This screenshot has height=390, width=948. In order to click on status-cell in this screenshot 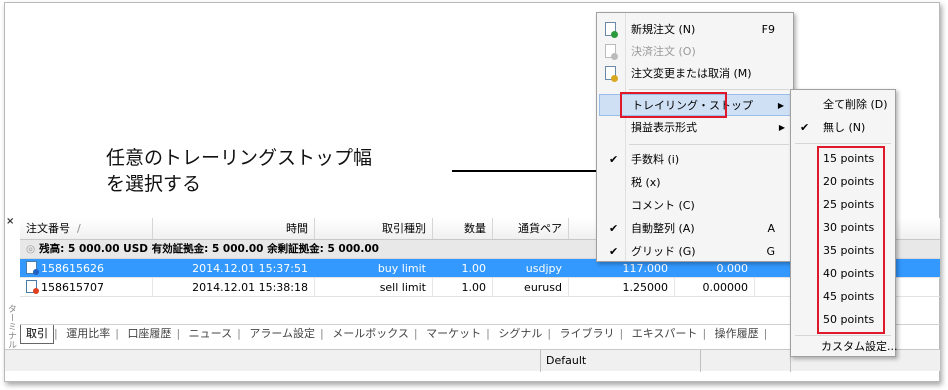, I will do `click(745, 361)`.